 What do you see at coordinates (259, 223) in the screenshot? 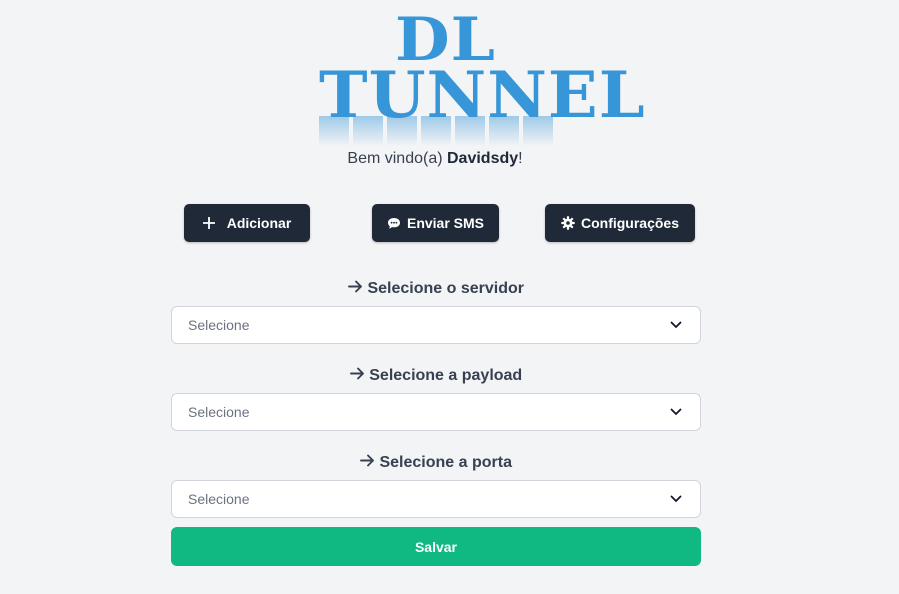
I see `add-button-label: Adicionar` at bounding box center [259, 223].